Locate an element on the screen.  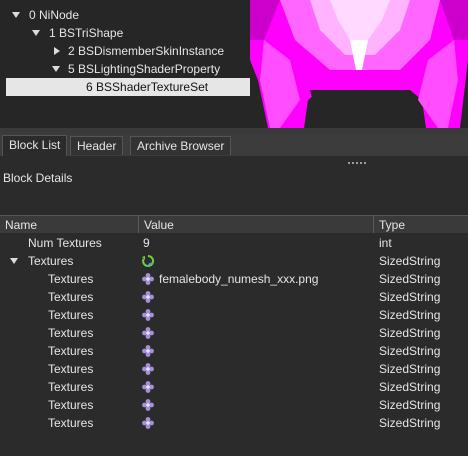
tree-item-bsdismemberskininstance: 2 BSDismemberSkinInstance is located at coordinates (125, 51).